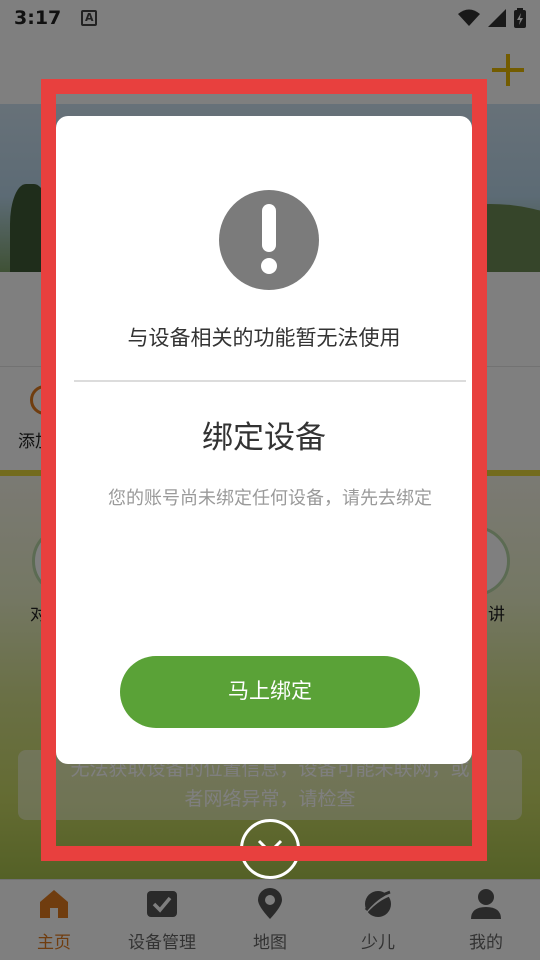 The image size is (540, 960). What do you see at coordinates (269, 240) in the screenshot?
I see `alert-icon` at bounding box center [269, 240].